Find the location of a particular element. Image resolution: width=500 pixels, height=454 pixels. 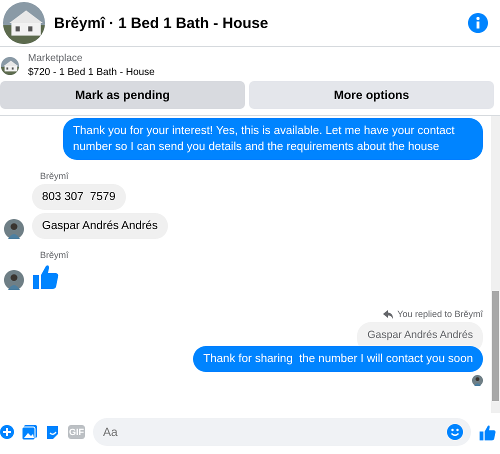

reply-note: You replied to Brěymî is located at coordinates (440, 314).